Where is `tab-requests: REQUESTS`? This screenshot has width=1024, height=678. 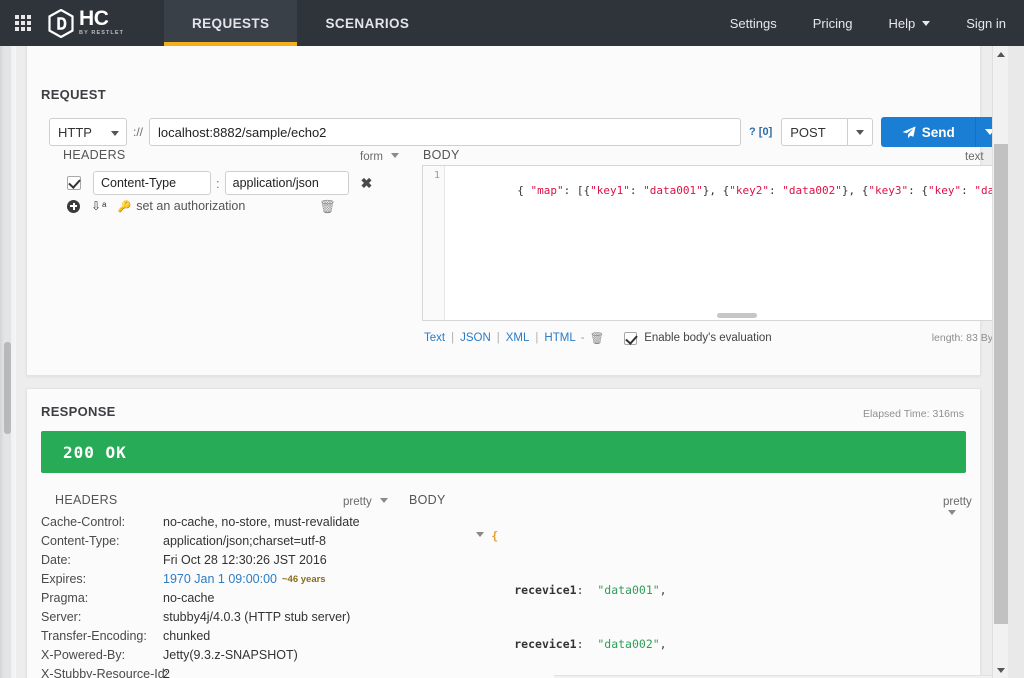
tab-requests: REQUESTS is located at coordinates (231, 23).